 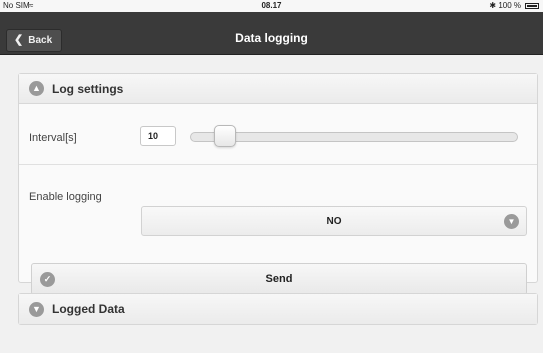 What do you see at coordinates (36, 309) in the screenshot?
I see `chevron-down-circle-icon: ▼` at bounding box center [36, 309].